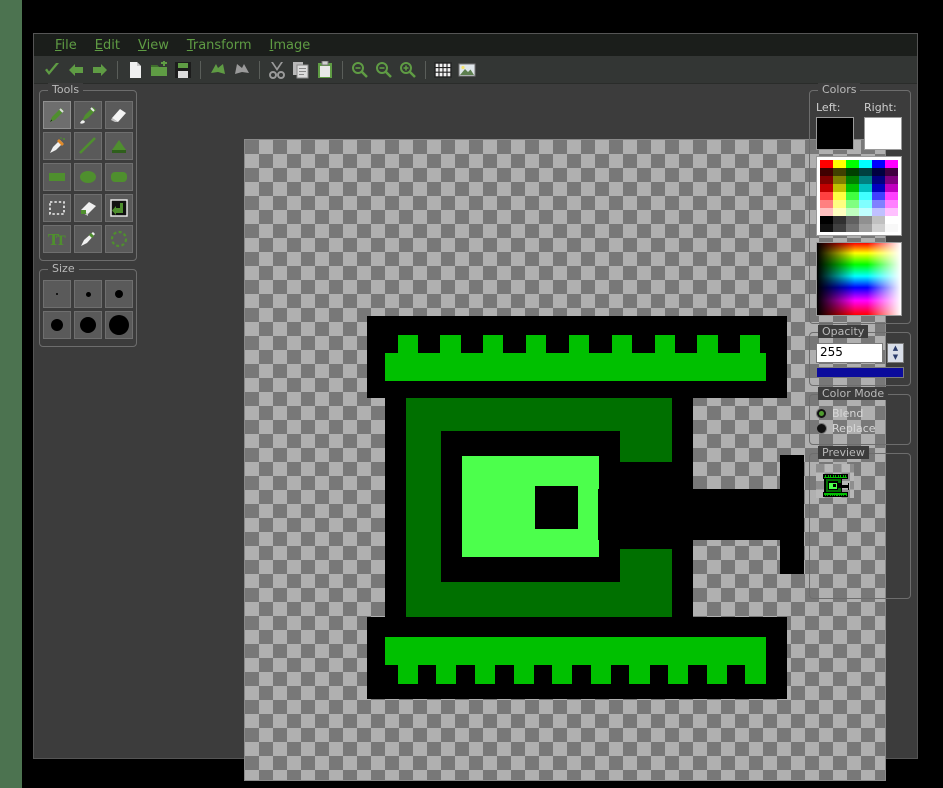  I want to click on color-palette, so click(859, 196).